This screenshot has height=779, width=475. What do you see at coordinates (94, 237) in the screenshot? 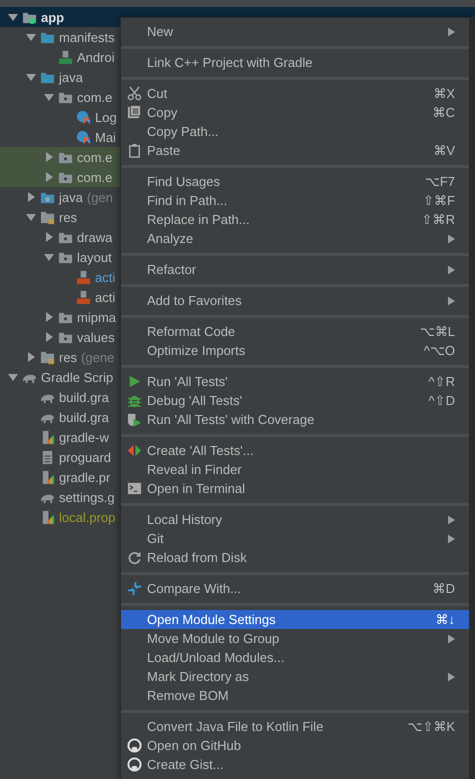
I see `tree-label: drawa` at bounding box center [94, 237].